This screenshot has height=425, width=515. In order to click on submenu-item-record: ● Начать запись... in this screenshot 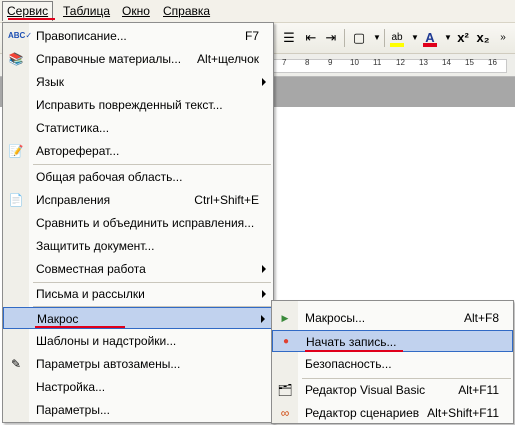, I will do `click(392, 341)`.